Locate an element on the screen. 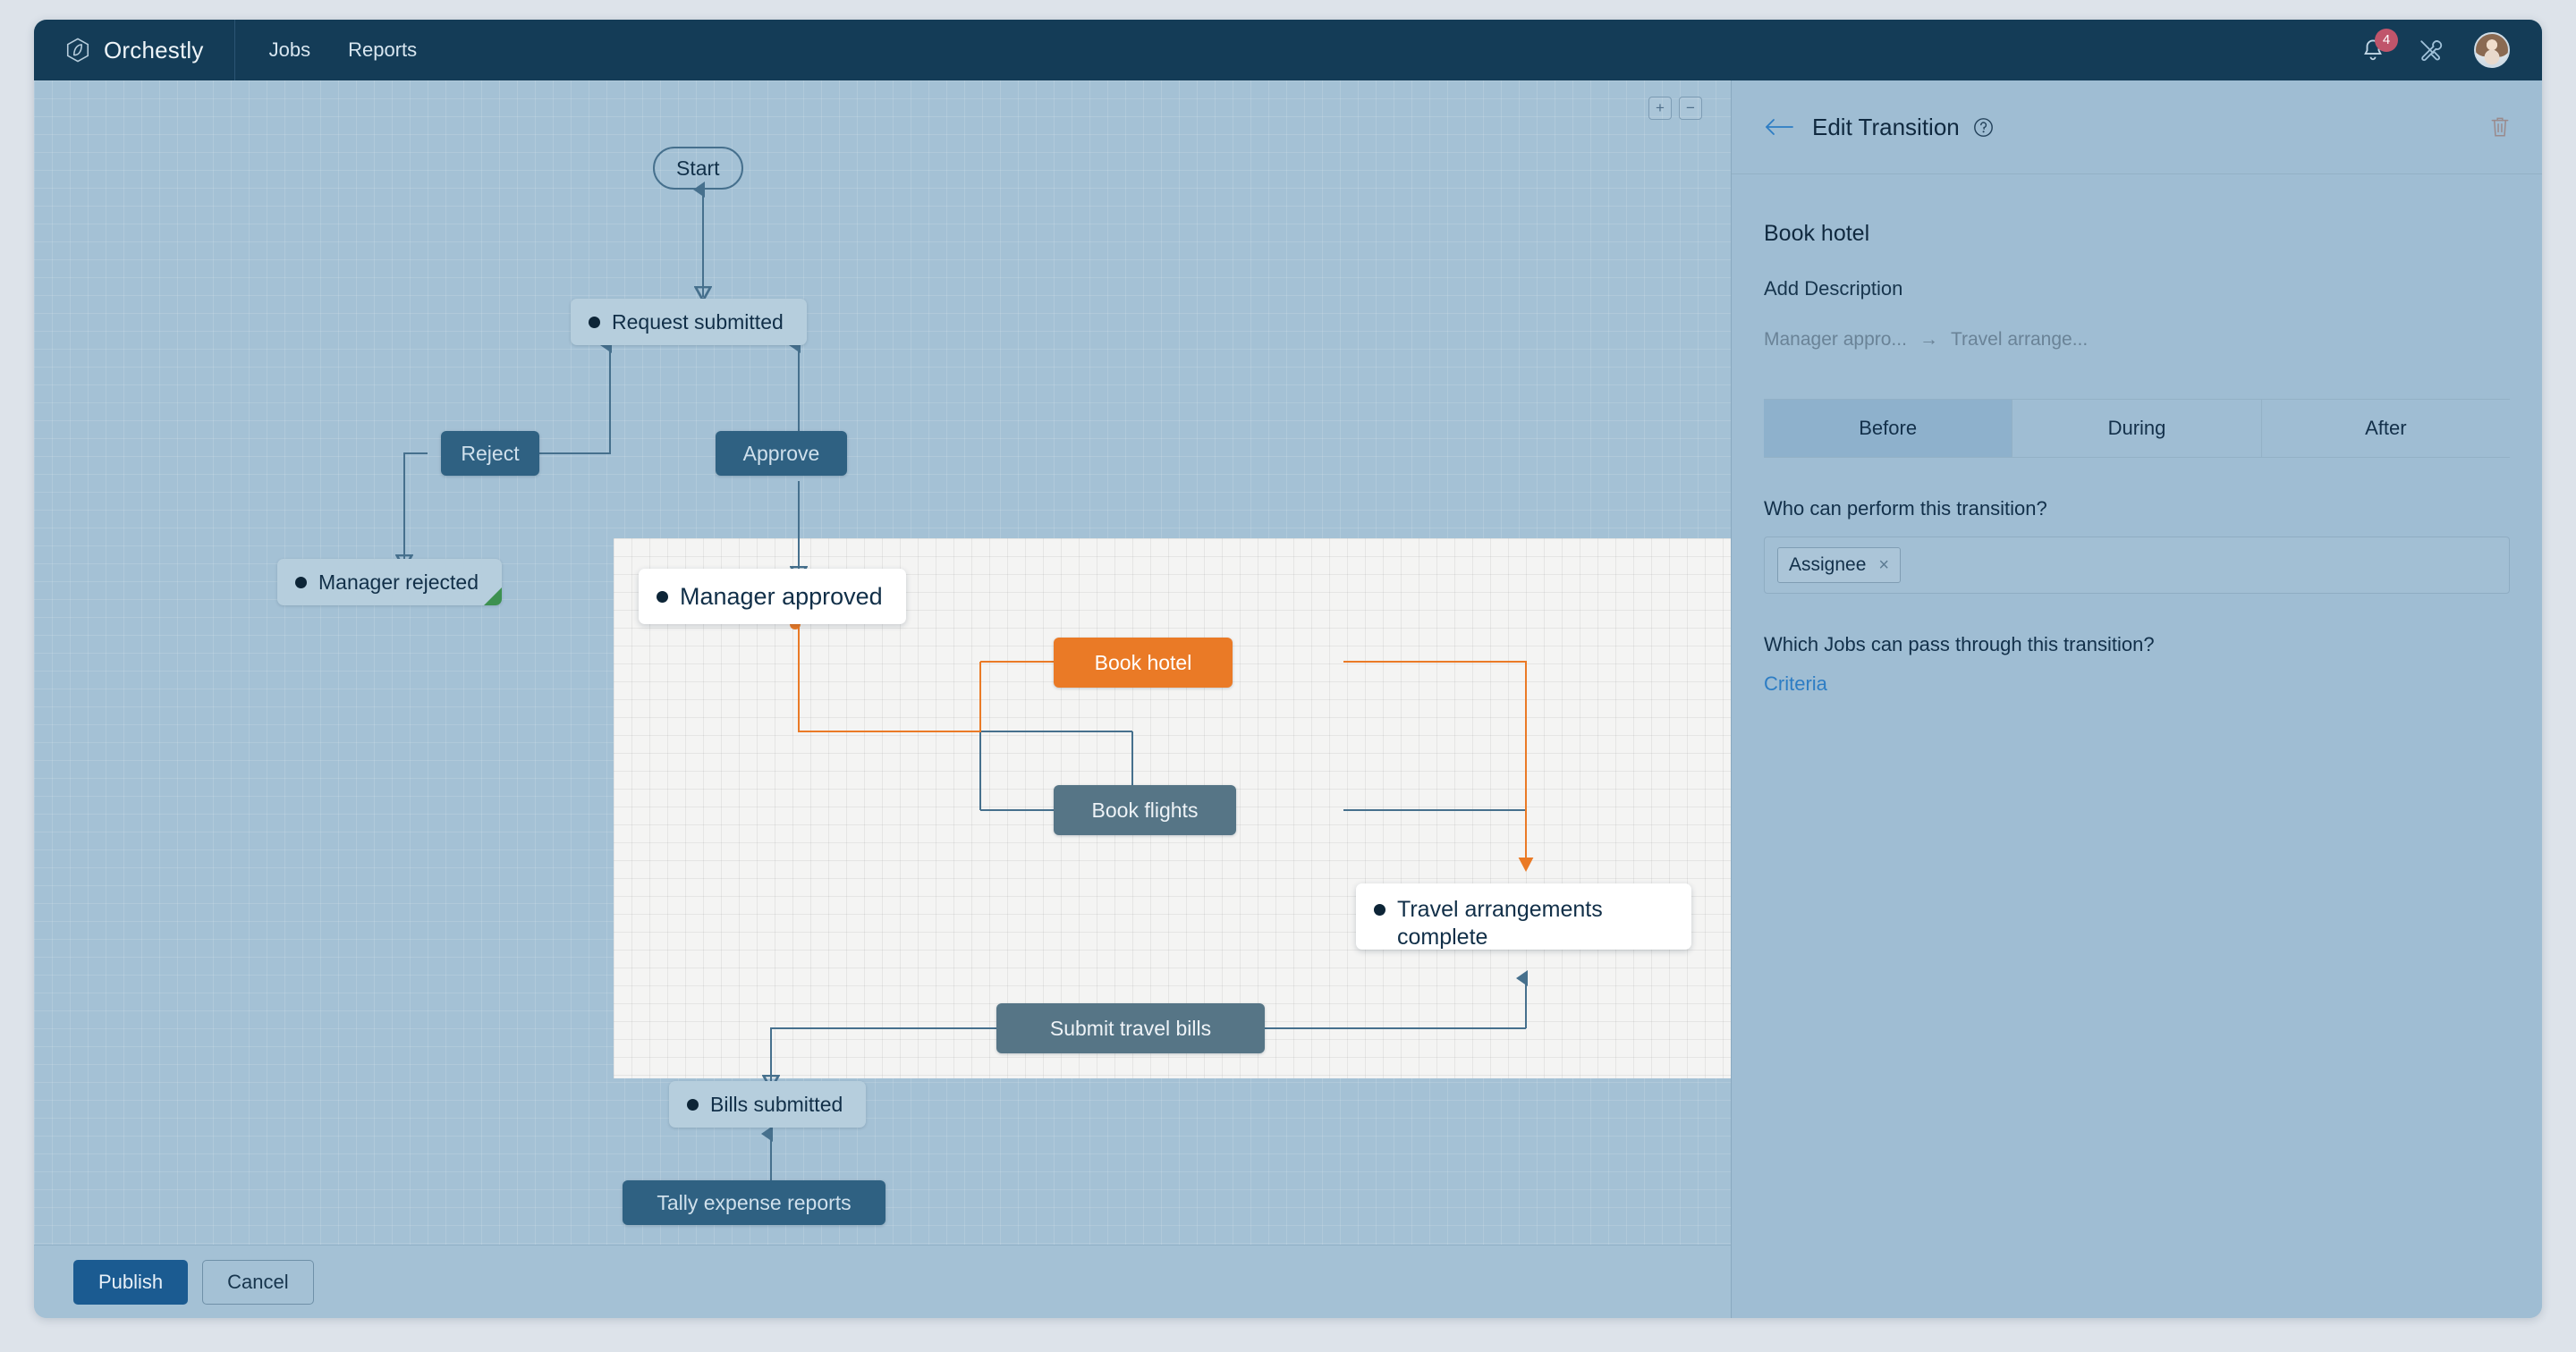 This screenshot has width=2576, height=1352. zoom-controls: + − is located at coordinates (1675, 108).